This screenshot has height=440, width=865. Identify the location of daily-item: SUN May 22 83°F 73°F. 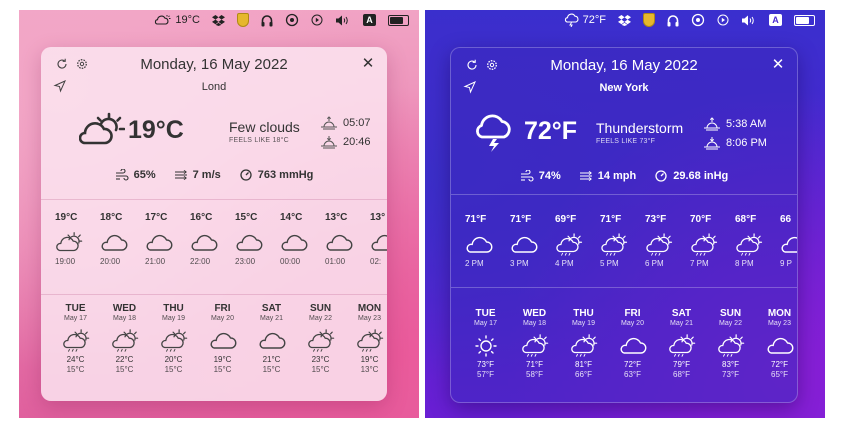
(730, 344).